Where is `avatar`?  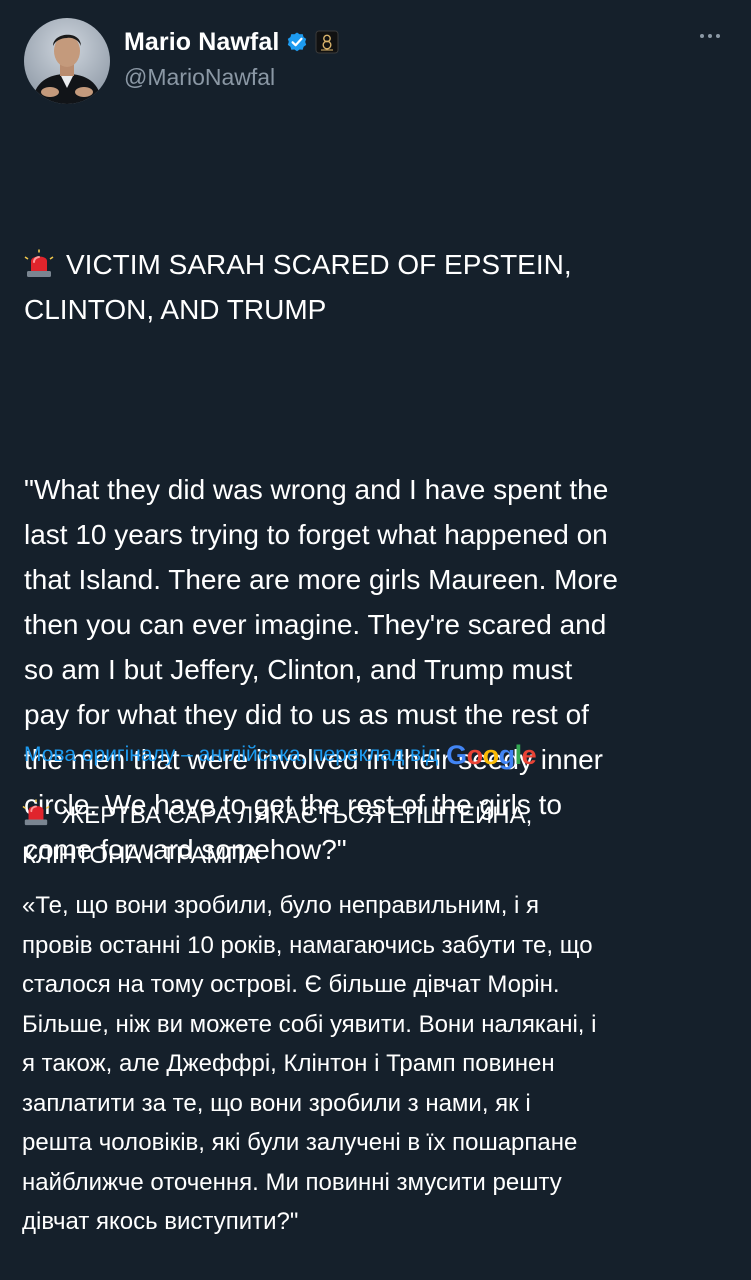 avatar is located at coordinates (67, 61).